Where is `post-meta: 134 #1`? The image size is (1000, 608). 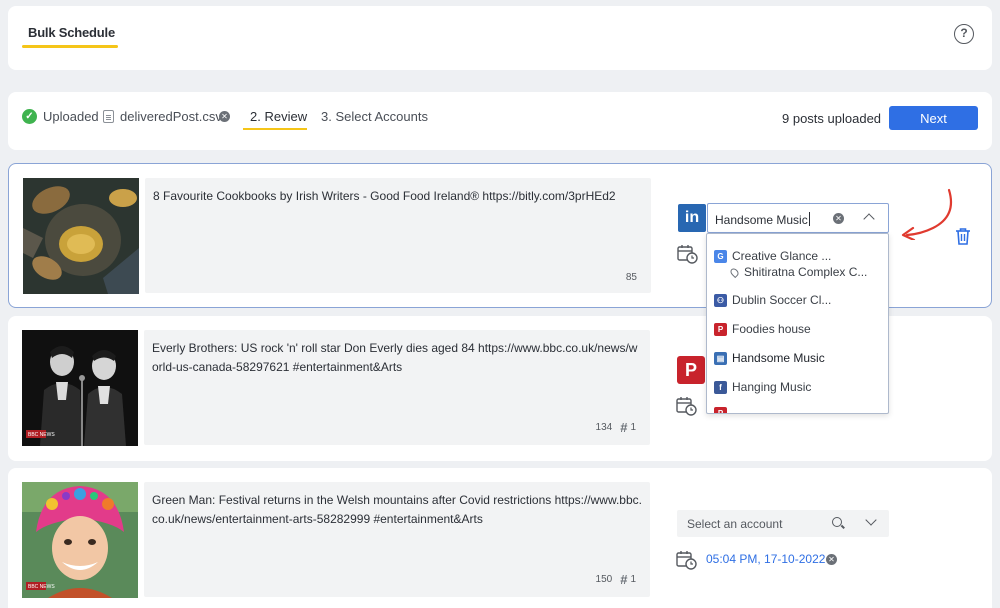
post-meta: 134 #1 is located at coordinates (616, 427).